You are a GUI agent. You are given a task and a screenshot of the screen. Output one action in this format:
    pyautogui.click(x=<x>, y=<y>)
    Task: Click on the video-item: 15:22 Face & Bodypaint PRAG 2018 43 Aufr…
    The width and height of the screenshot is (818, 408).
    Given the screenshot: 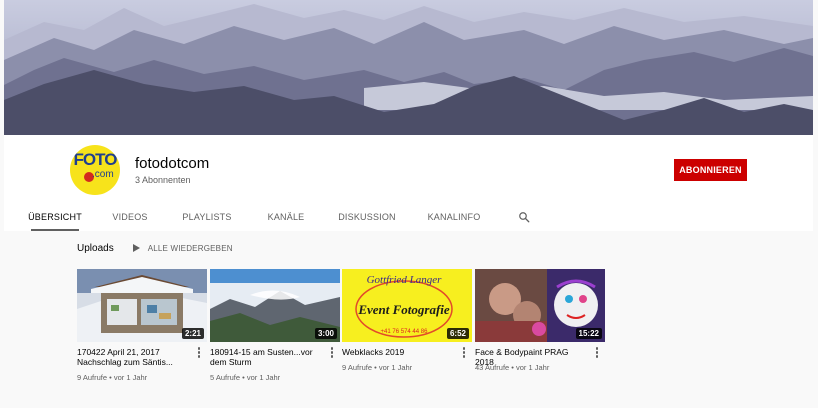 What is the action you would take?
    pyautogui.click(x=540, y=320)
    